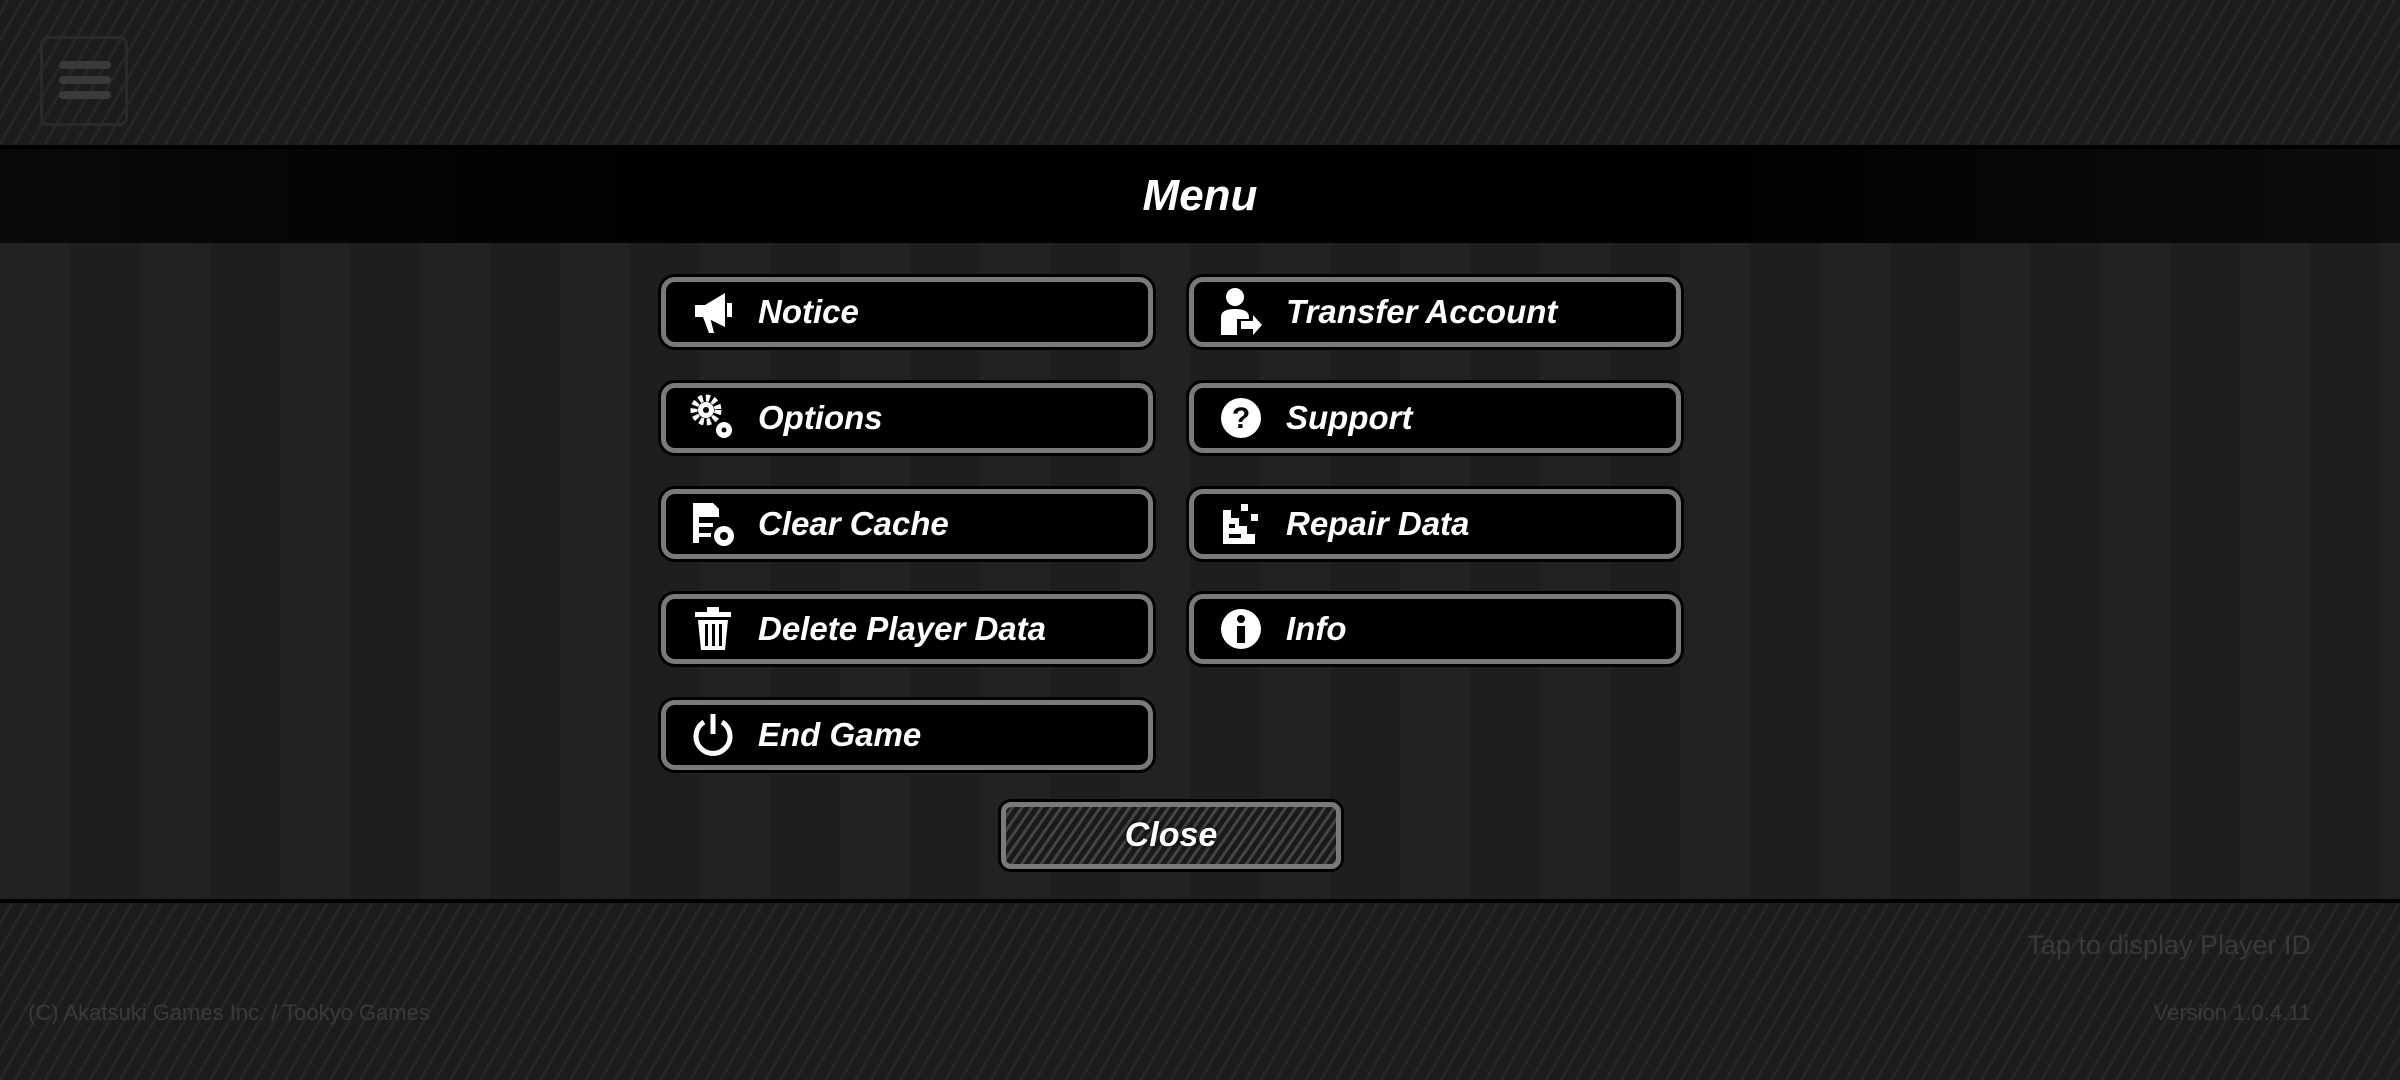 This screenshot has width=2400, height=1080. Describe the element at coordinates (713, 312) in the screenshot. I see `megaphone-icon` at that location.